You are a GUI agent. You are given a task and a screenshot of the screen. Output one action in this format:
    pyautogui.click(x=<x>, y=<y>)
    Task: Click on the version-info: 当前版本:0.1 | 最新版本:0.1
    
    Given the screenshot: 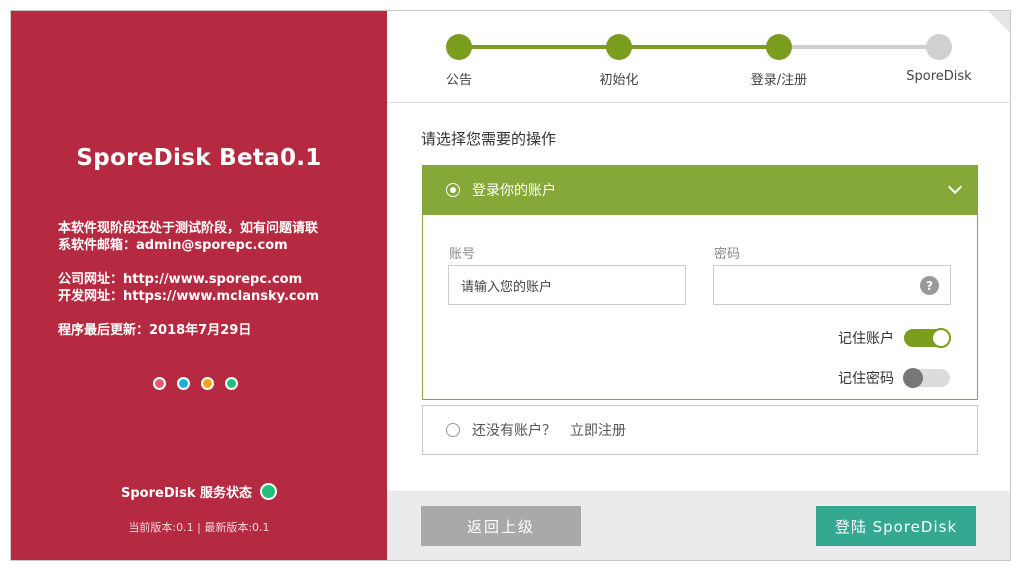 What is the action you would take?
    pyautogui.click(x=199, y=527)
    